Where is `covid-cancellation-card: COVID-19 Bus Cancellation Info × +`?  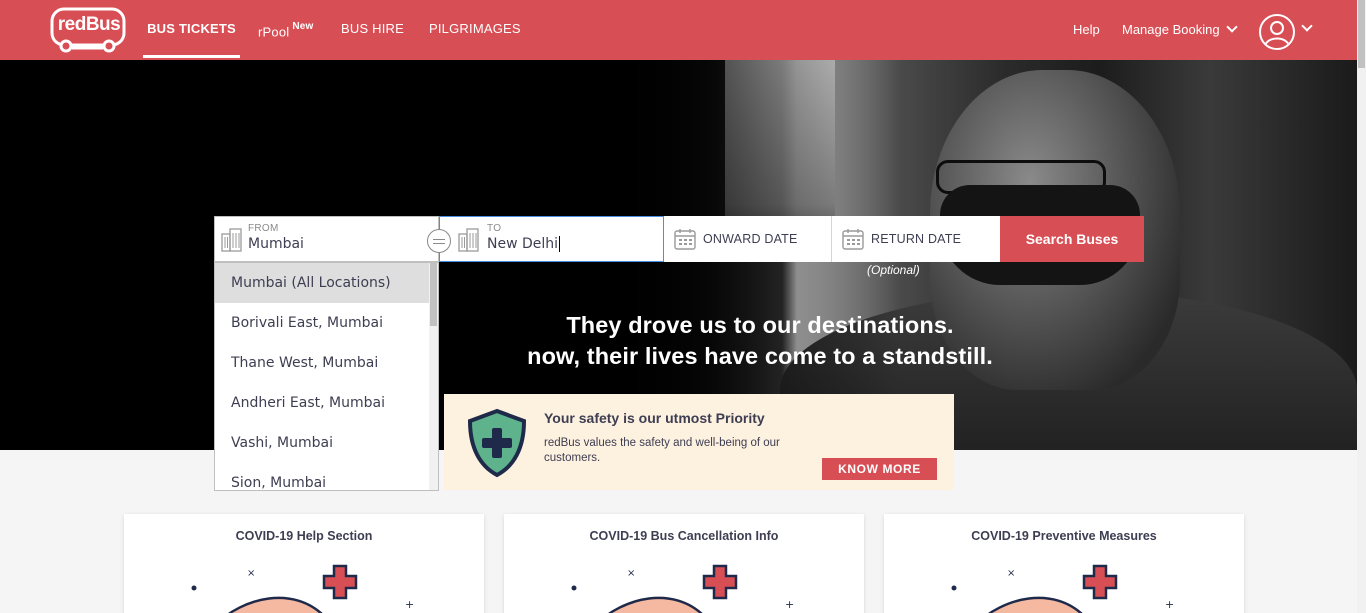
covid-cancellation-card: COVID-19 Bus Cancellation Info × + is located at coordinates (684, 563).